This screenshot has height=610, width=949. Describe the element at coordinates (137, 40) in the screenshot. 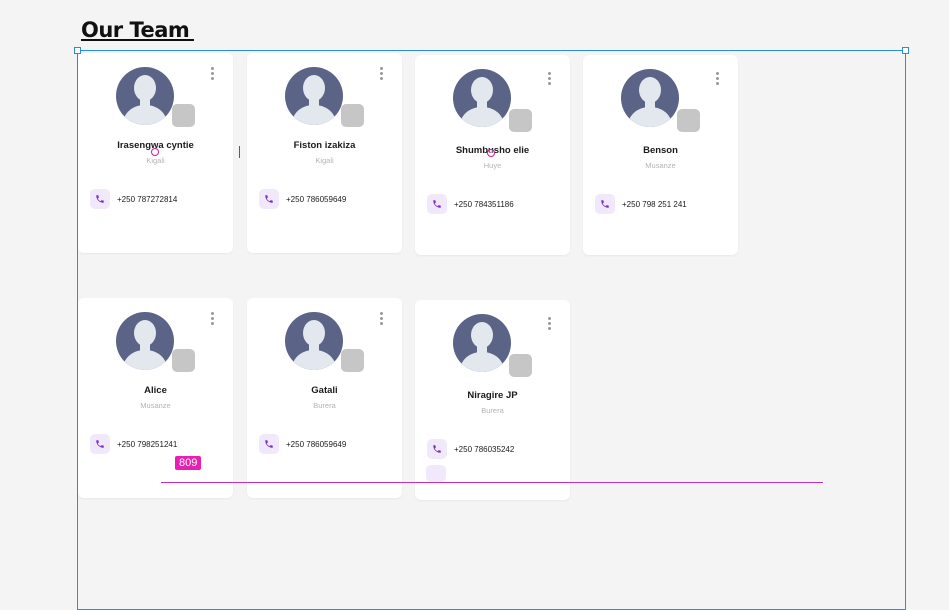

I see `title-underline` at that location.